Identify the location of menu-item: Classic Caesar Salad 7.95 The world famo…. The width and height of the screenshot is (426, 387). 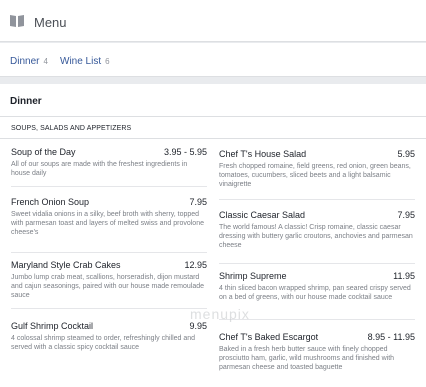
(317, 237).